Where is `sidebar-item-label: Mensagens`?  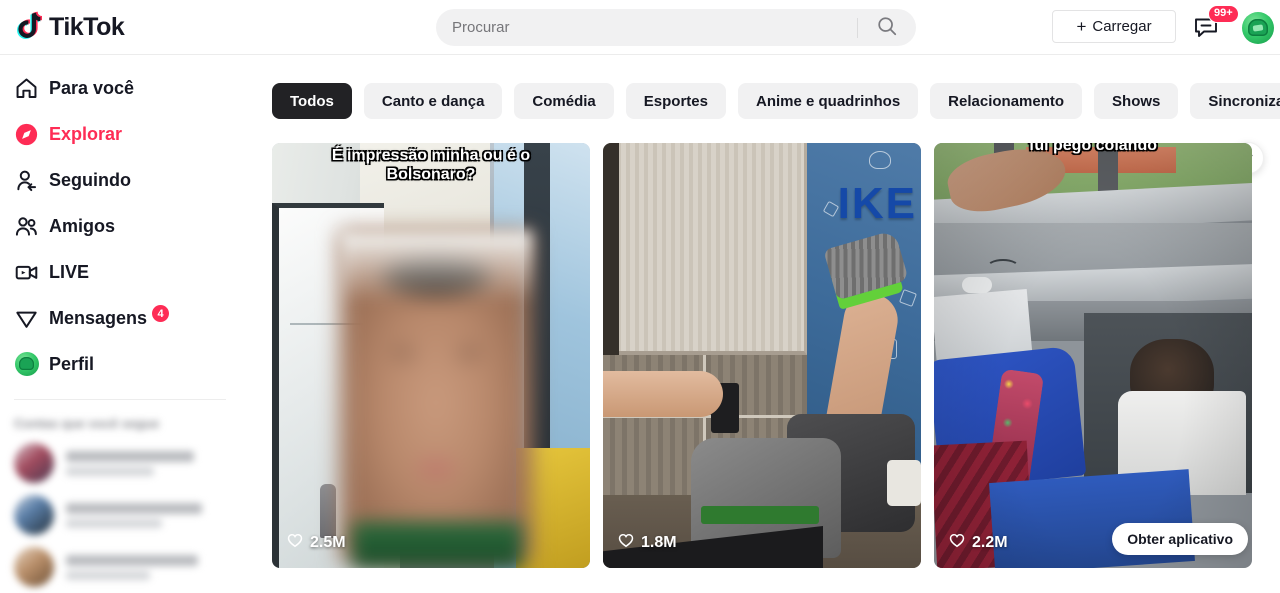
sidebar-item-label: Mensagens is located at coordinates (98, 317).